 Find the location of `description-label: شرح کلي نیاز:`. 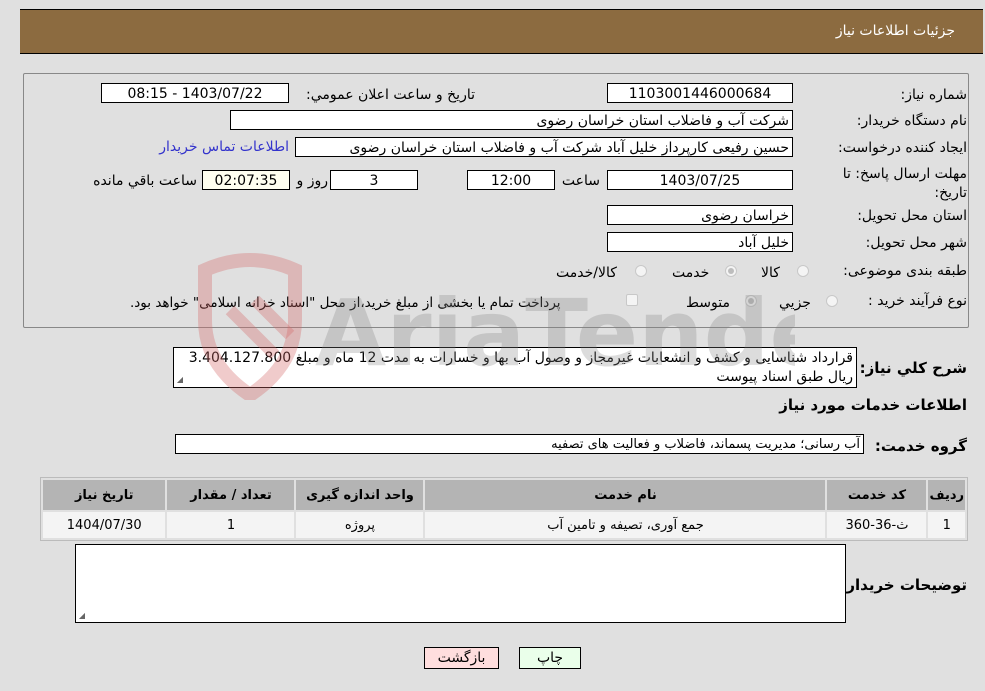

description-label: شرح کلي نیاز: is located at coordinates (913, 368).